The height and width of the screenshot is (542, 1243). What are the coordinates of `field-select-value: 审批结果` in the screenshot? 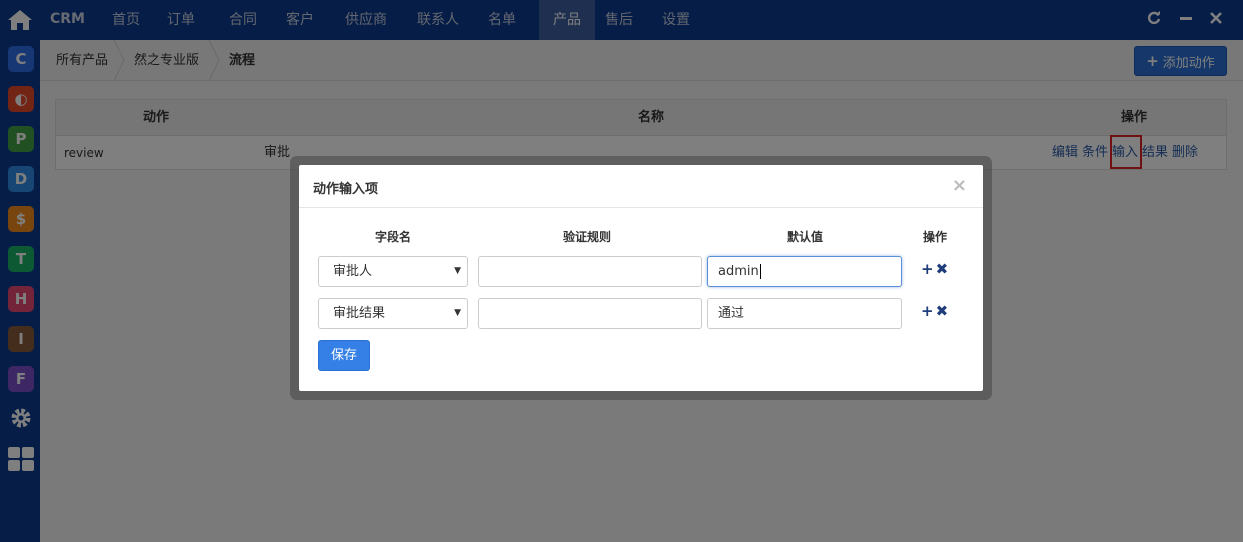 It's located at (359, 313).